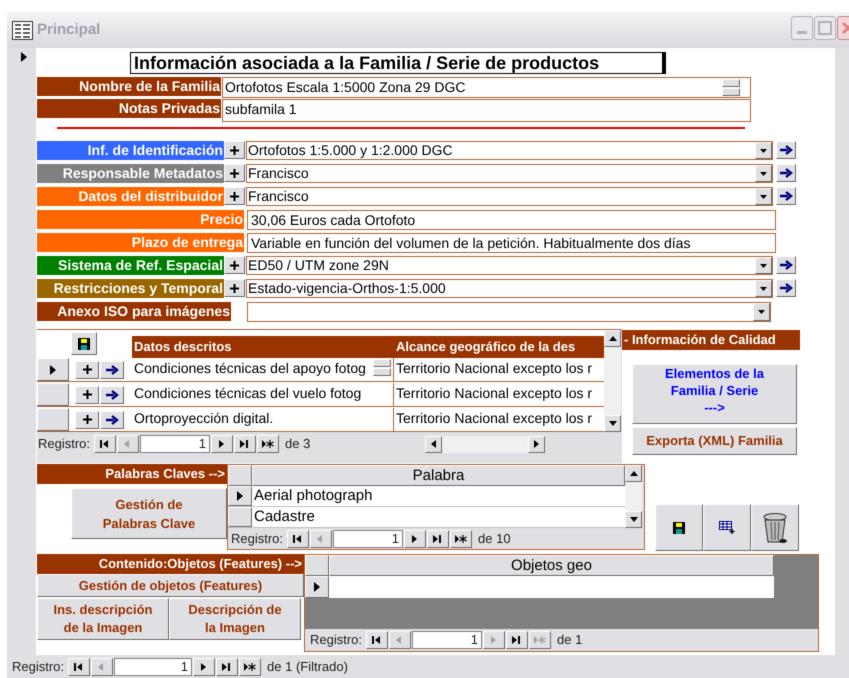 The width and height of the screenshot is (849, 678). Describe the element at coordinates (509, 265) in the screenshot. I see `combo-box: ED50 / UTM zone 29N` at that location.